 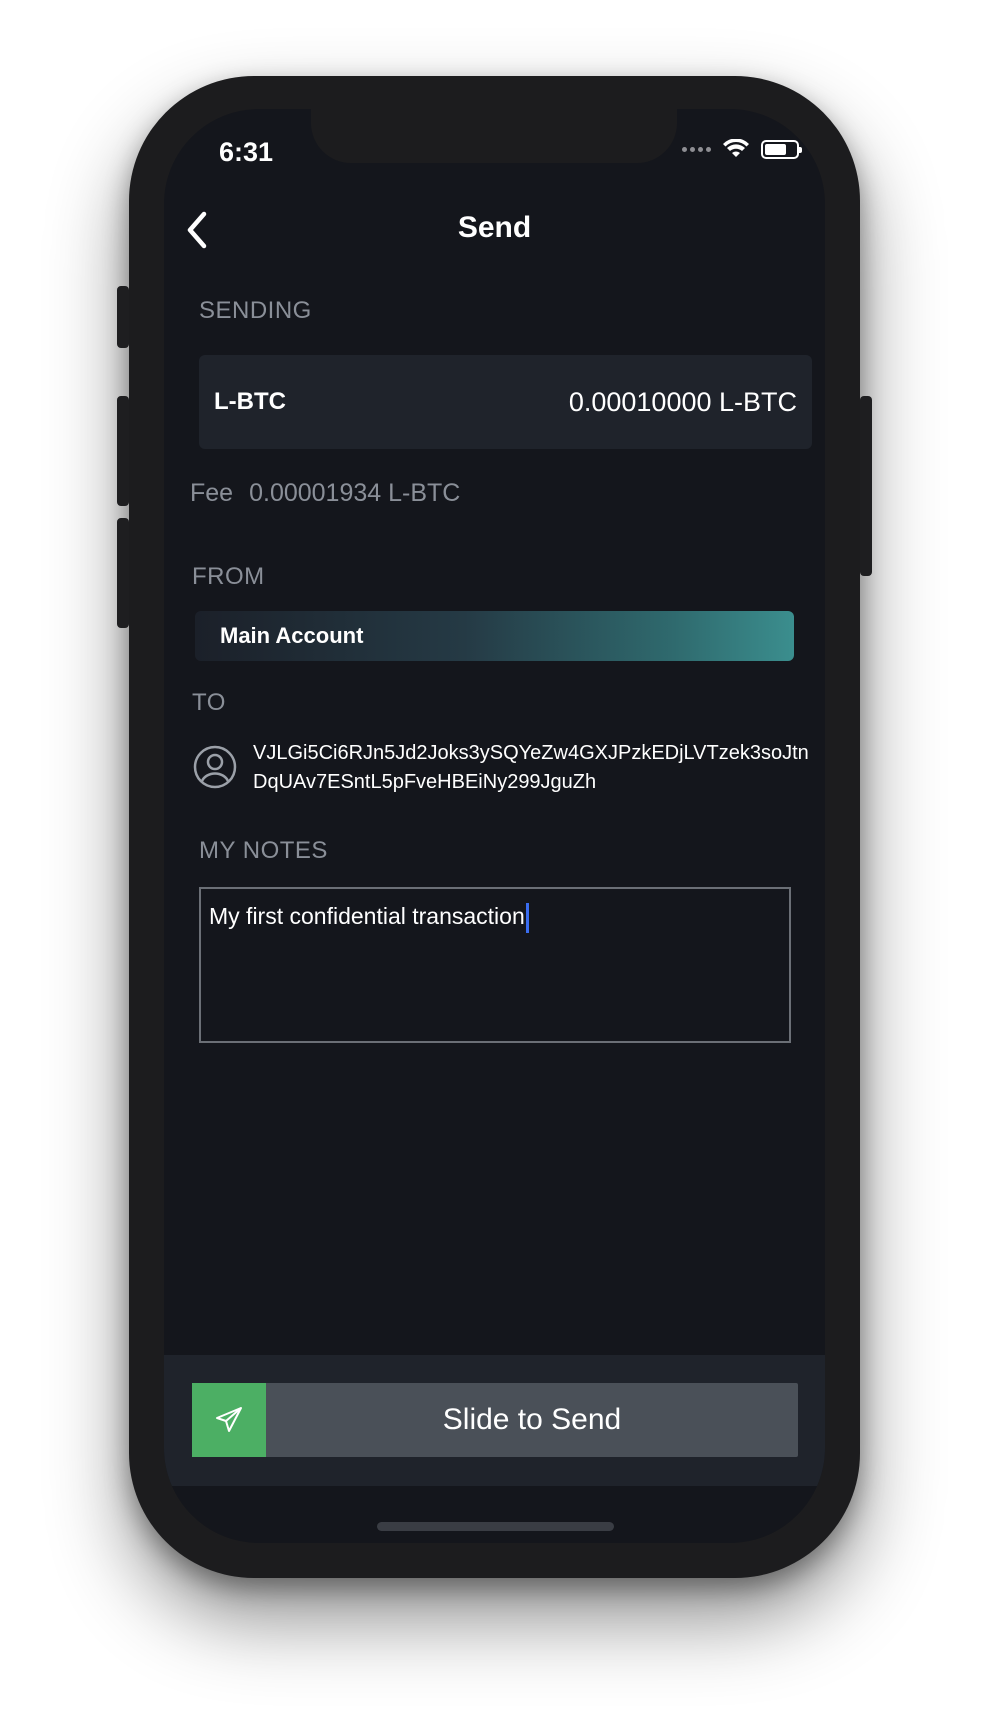 I want to click on mute-switch, so click(x=123, y=317).